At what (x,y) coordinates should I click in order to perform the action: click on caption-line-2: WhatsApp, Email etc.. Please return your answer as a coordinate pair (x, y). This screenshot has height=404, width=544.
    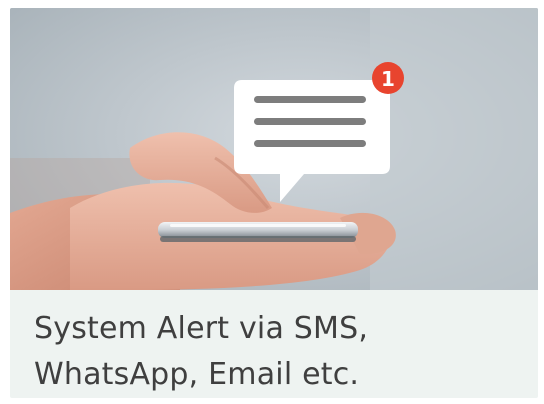
    Looking at the image, I should click on (197, 374).